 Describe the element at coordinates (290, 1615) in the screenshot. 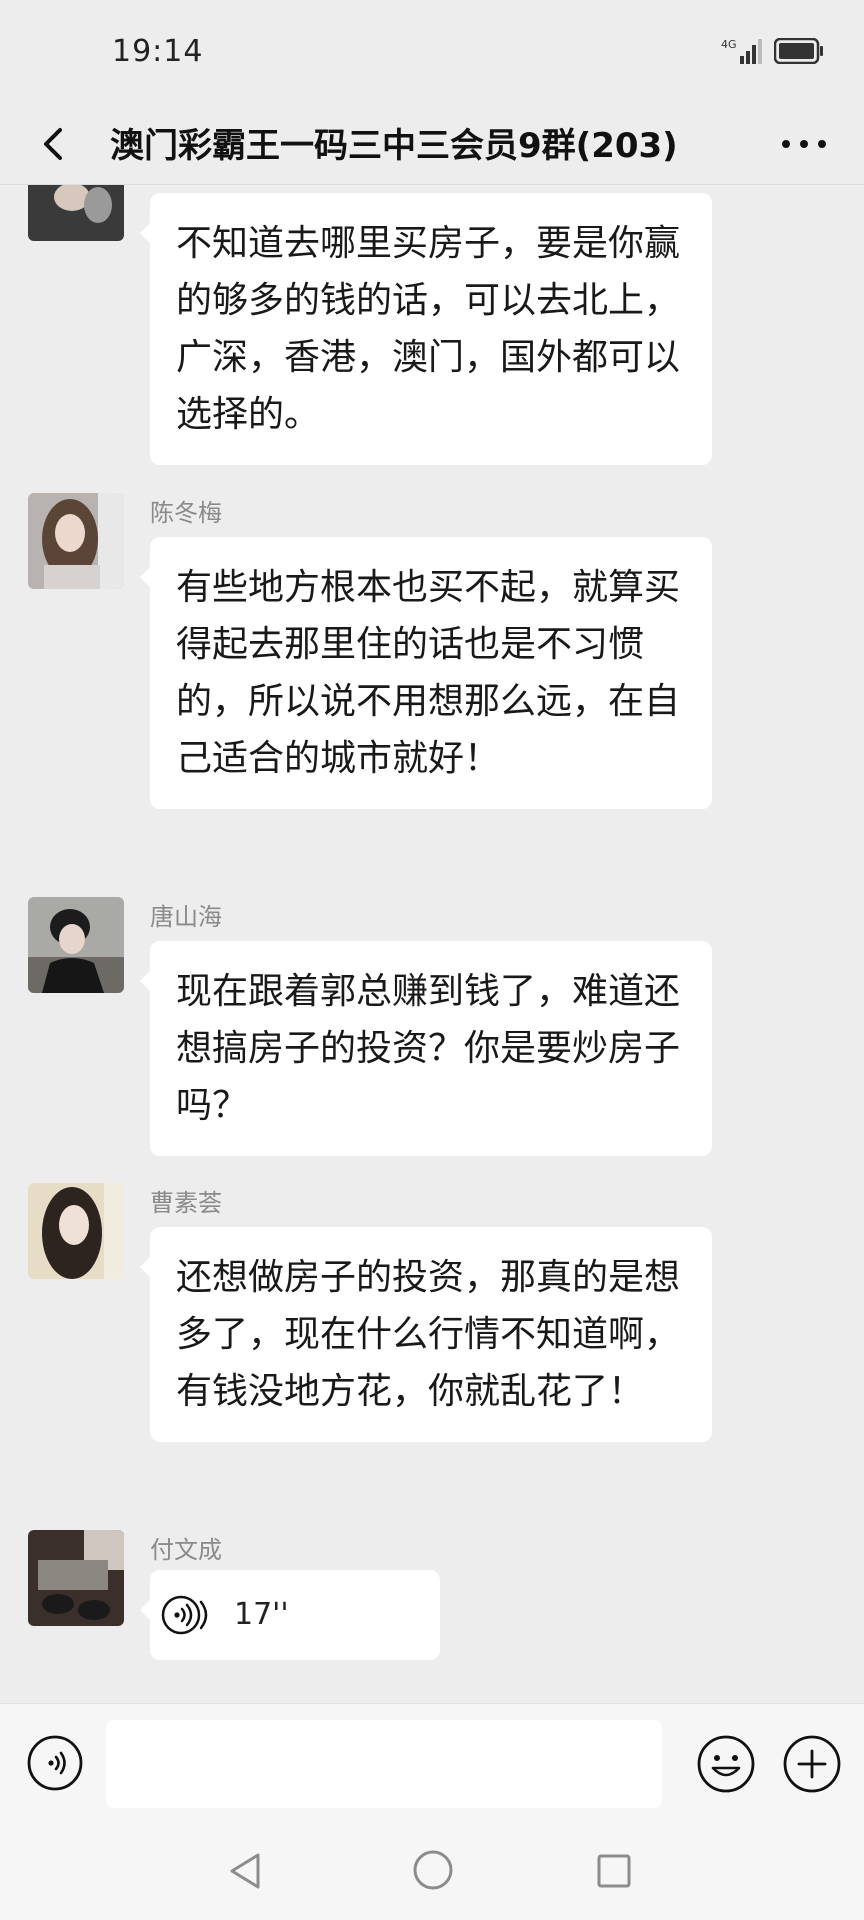

I see `voice-message-bubble: 17''` at that location.